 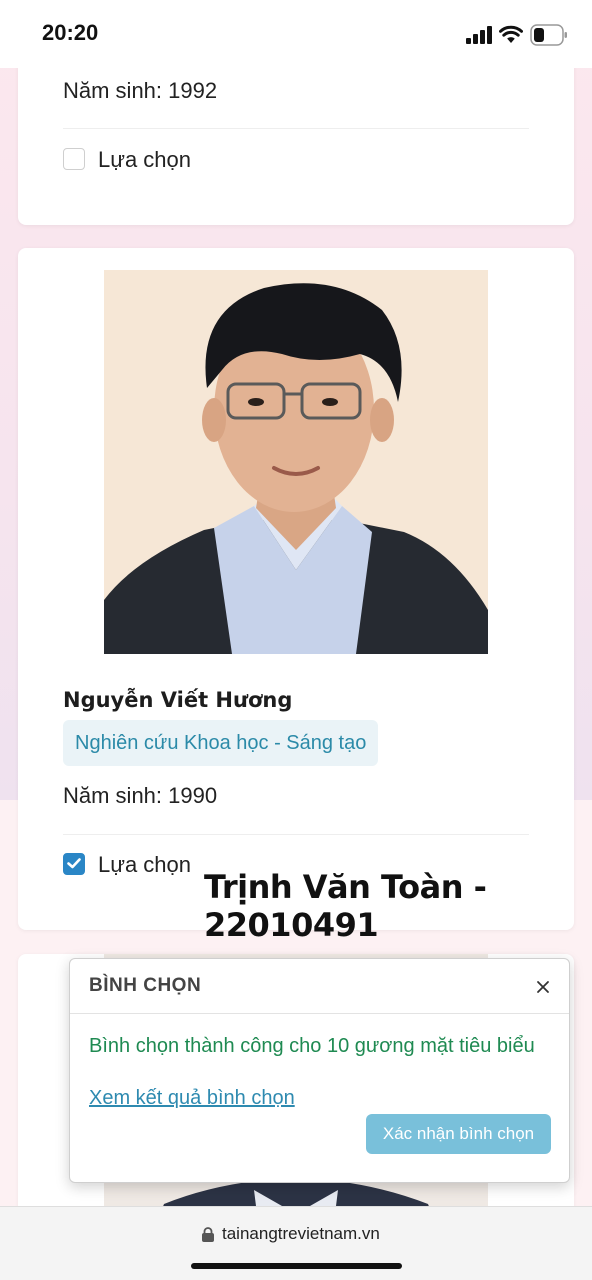 What do you see at coordinates (178, 700) in the screenshot?
I see `candidate-name: Nguyễn Viết Hương` at bounding box center [178, 700].